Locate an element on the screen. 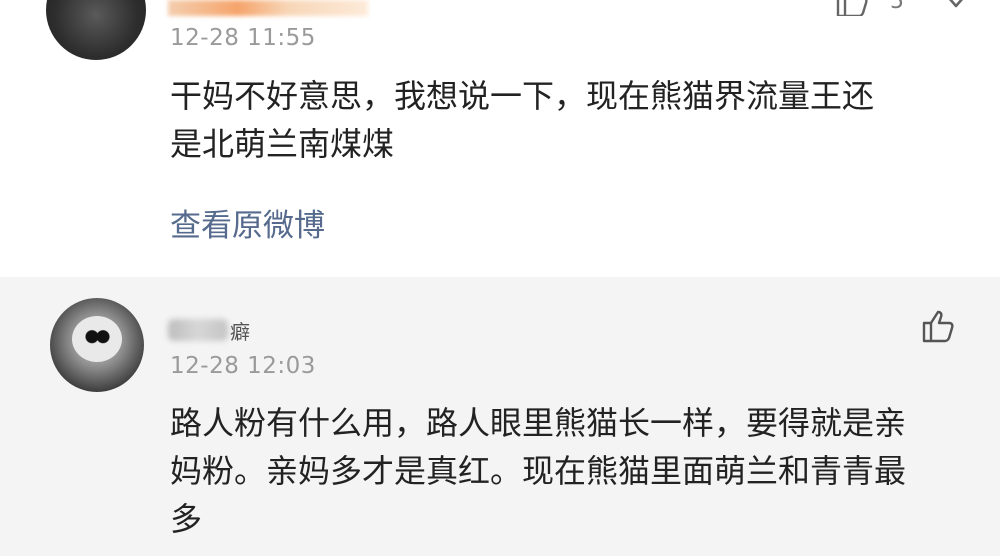  comment-text-line: 是北萌兰南煤煤 is located at coordinates (282, 144).